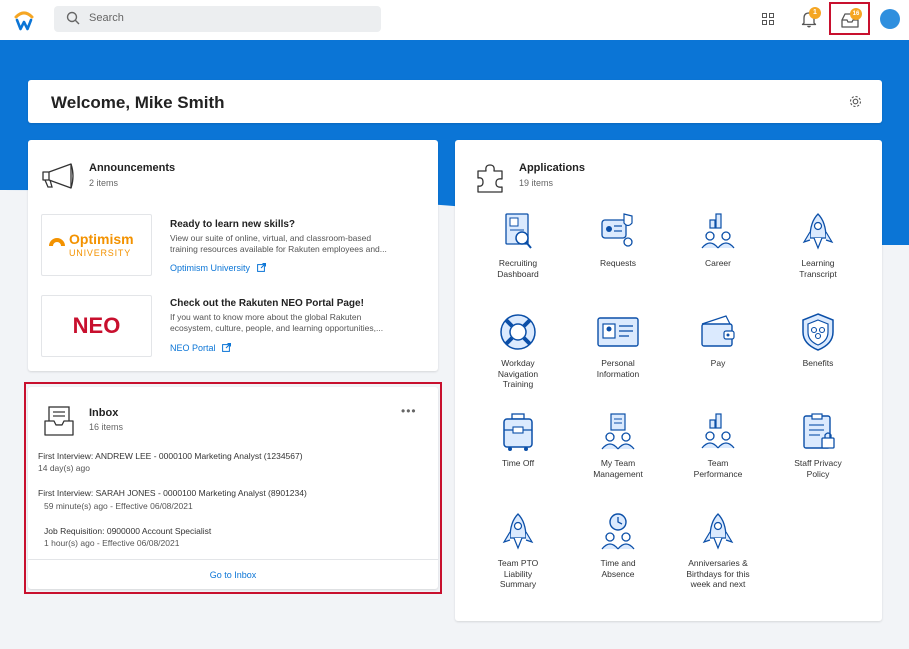 The height and width of the screenshot is (649, 909). What do you see at coordinates (518, 363) in the screenshot?
I see `app-label: Workday` at bounding box center [518, 363].